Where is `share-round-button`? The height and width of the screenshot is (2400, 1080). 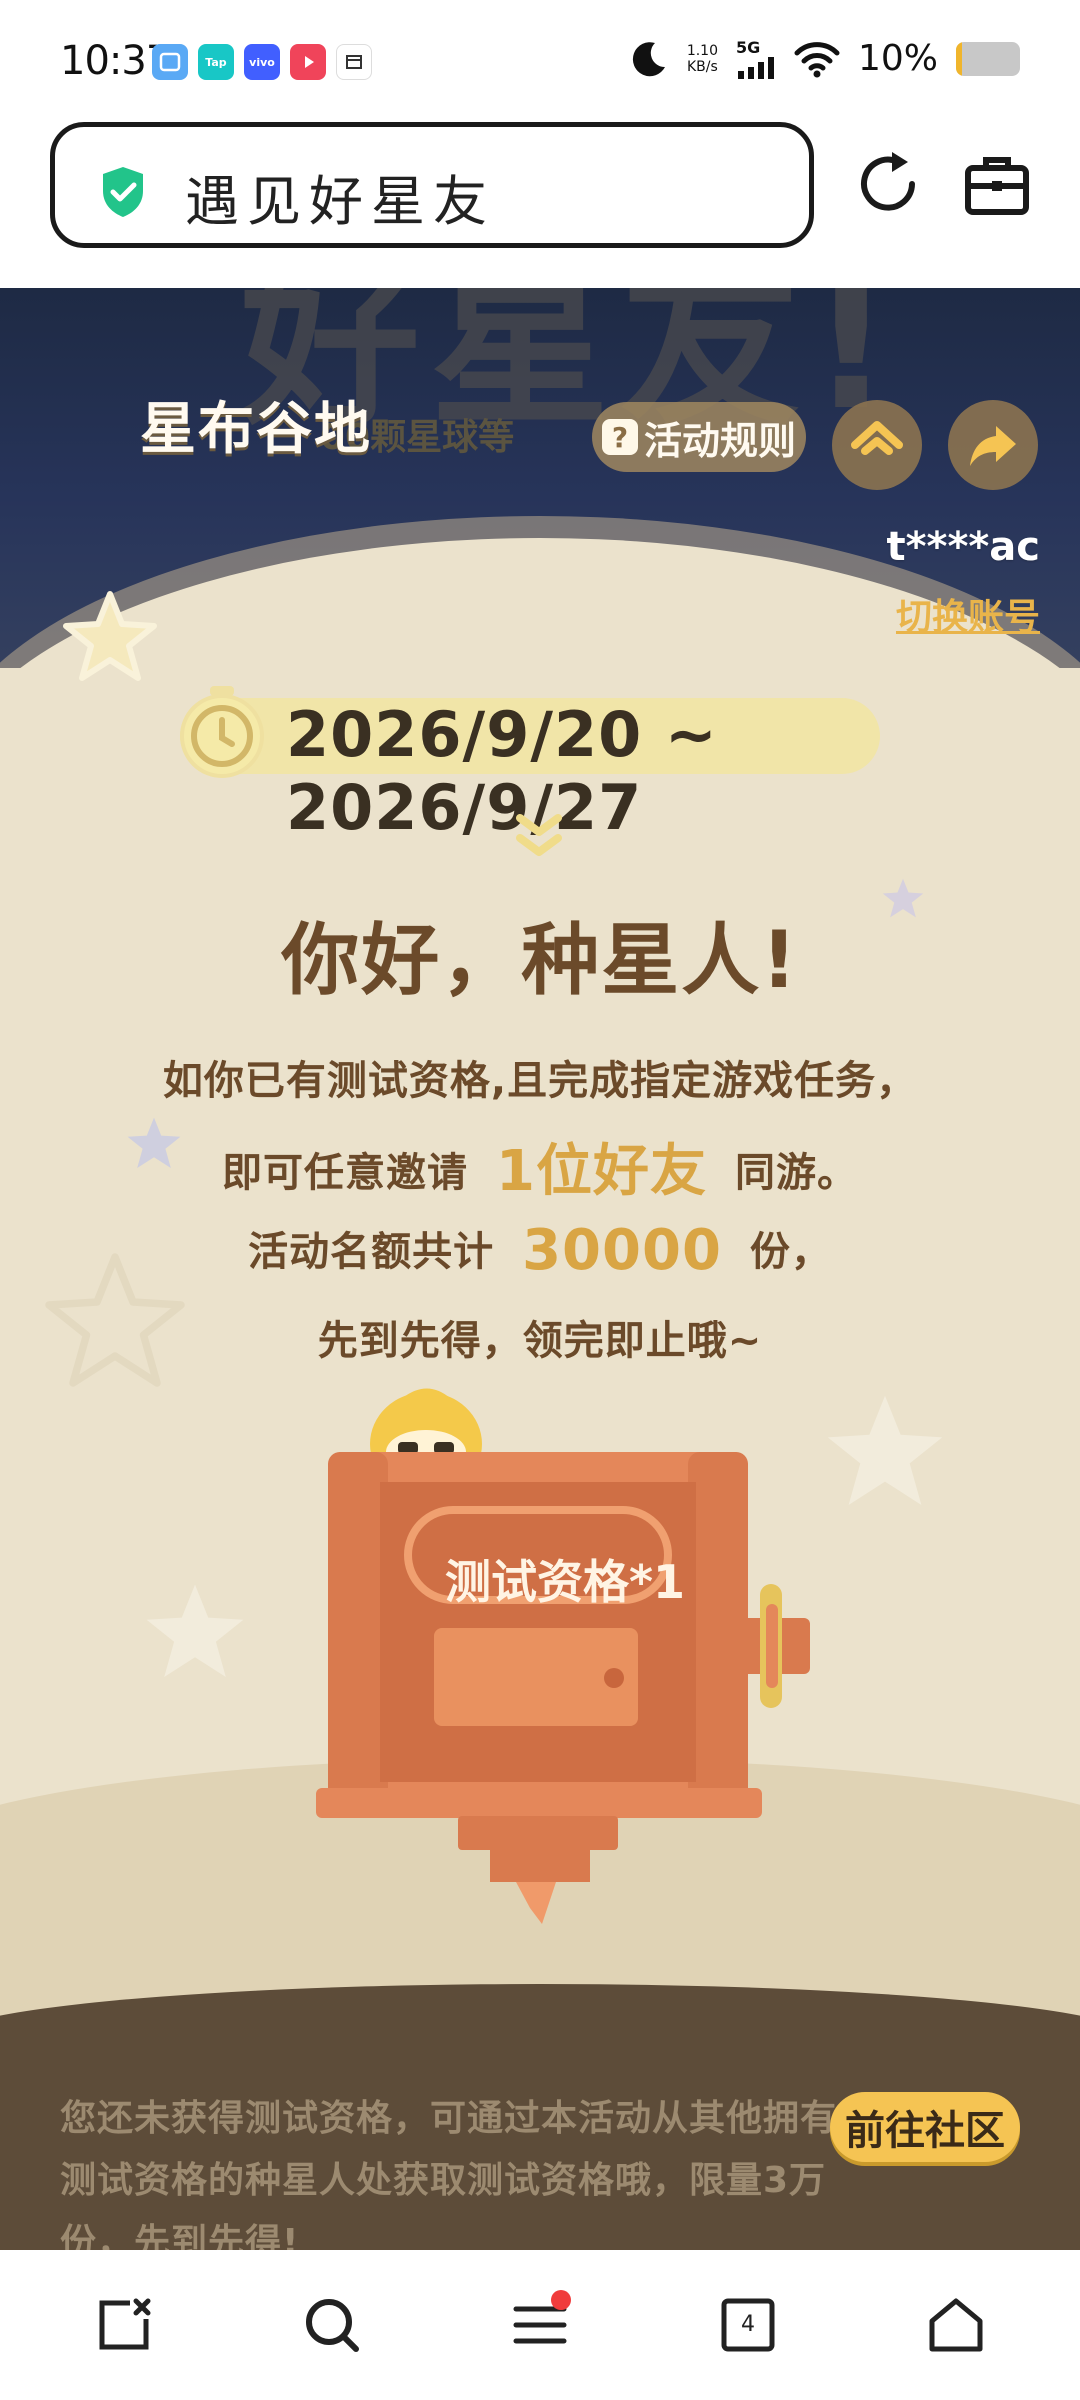
share-round-button is located at coordinates (993, 445).